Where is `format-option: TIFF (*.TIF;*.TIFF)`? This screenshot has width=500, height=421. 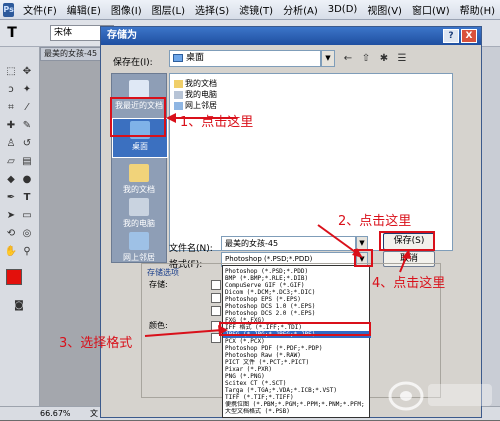 format-option: TIFF (*.TIF;*.TIFF) is located at coordinates (297, 397).